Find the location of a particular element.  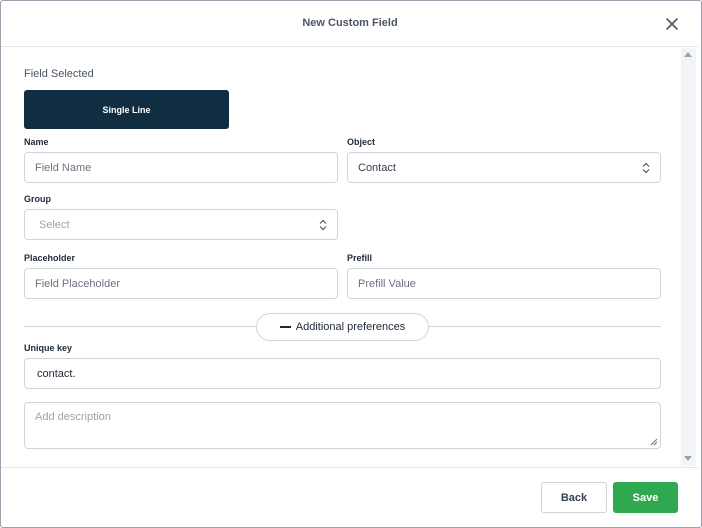

placeholder-label: Placeholder is located at coordinates (50, 258).